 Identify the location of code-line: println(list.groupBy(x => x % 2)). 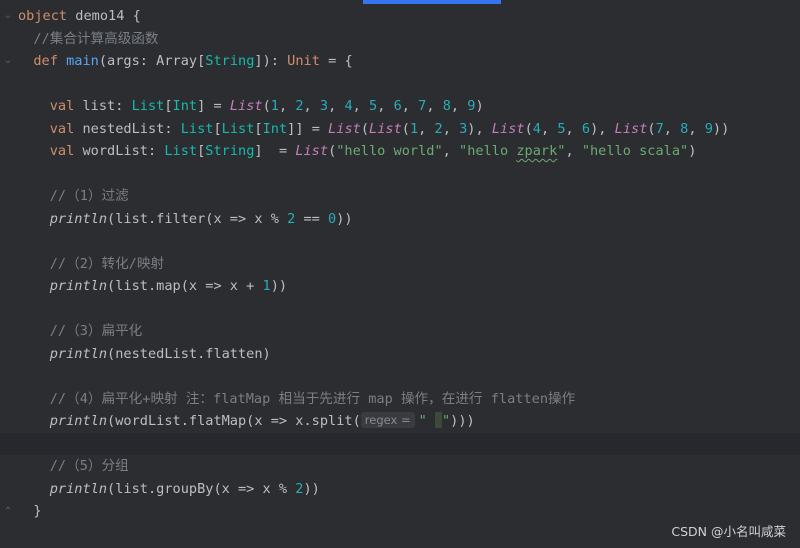
(400, 489).